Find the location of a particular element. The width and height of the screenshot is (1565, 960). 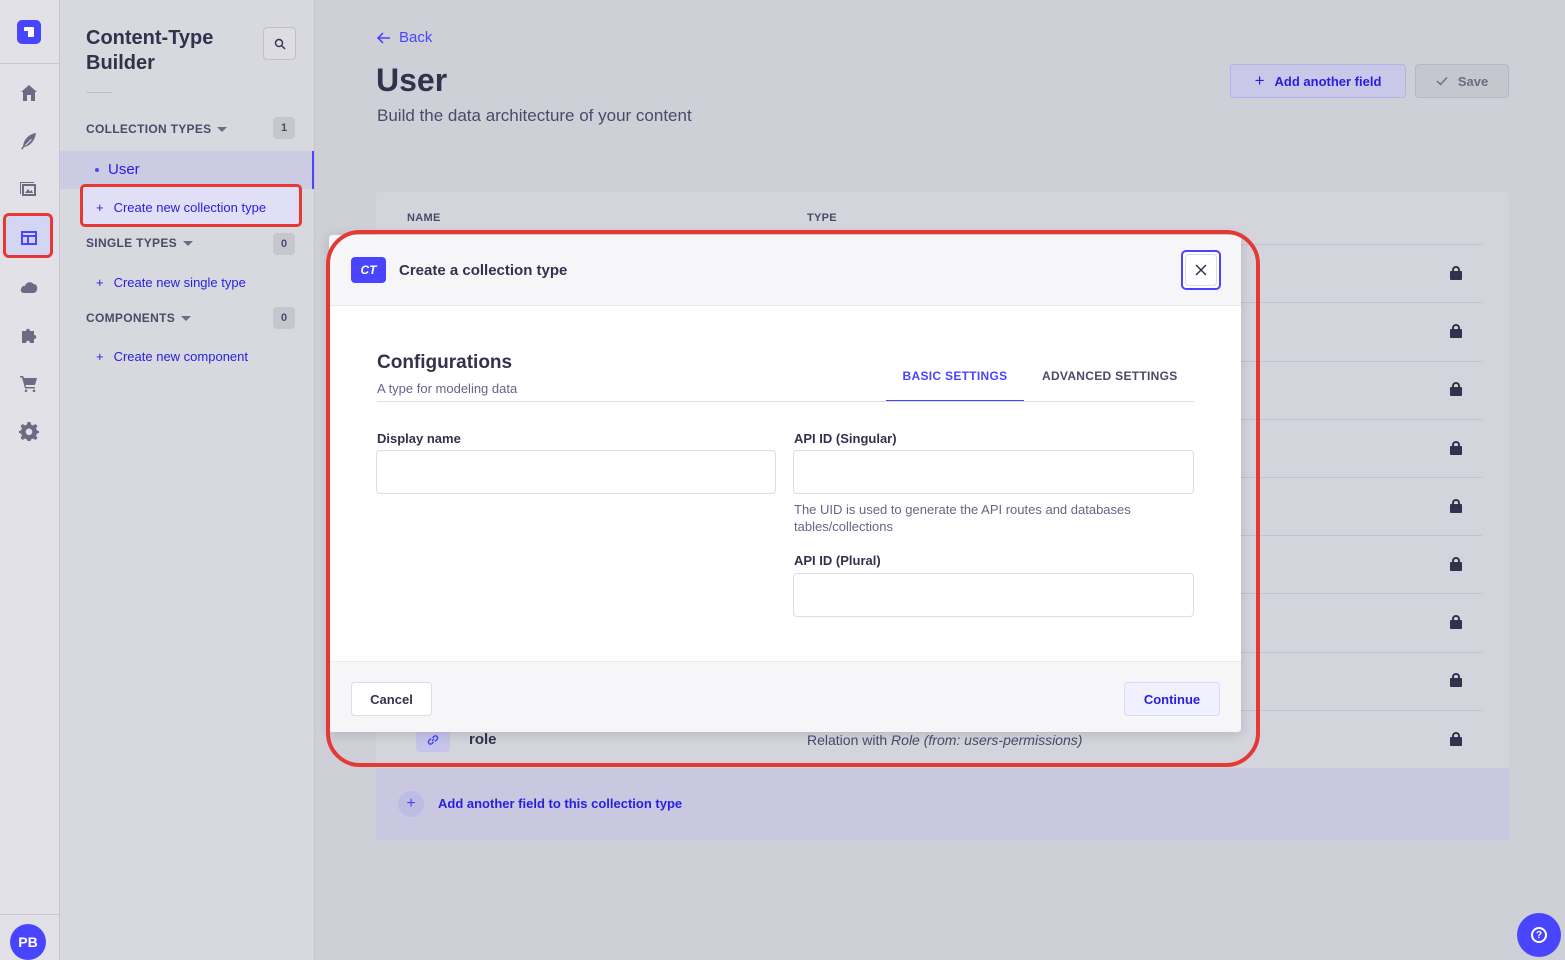

add-another-field-button: + Add another field is located at coordinates (1318, 81).